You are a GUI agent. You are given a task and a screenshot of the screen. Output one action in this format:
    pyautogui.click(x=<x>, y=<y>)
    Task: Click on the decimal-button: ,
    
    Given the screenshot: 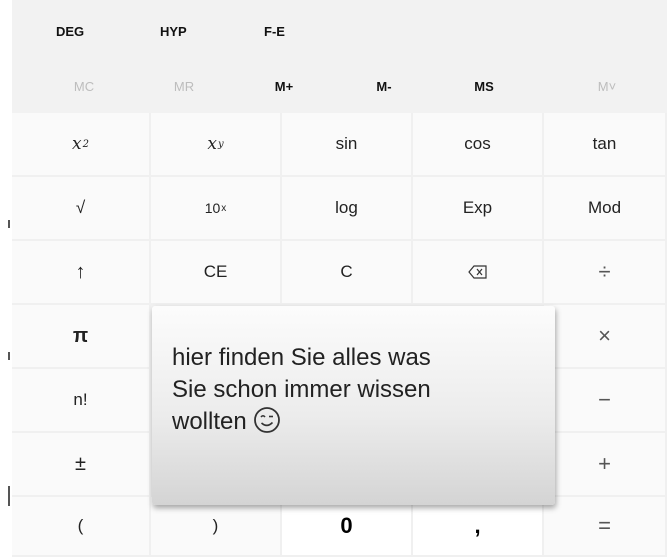 What is the action you would take?
    pyautogui.click(x=478, y=527)
    